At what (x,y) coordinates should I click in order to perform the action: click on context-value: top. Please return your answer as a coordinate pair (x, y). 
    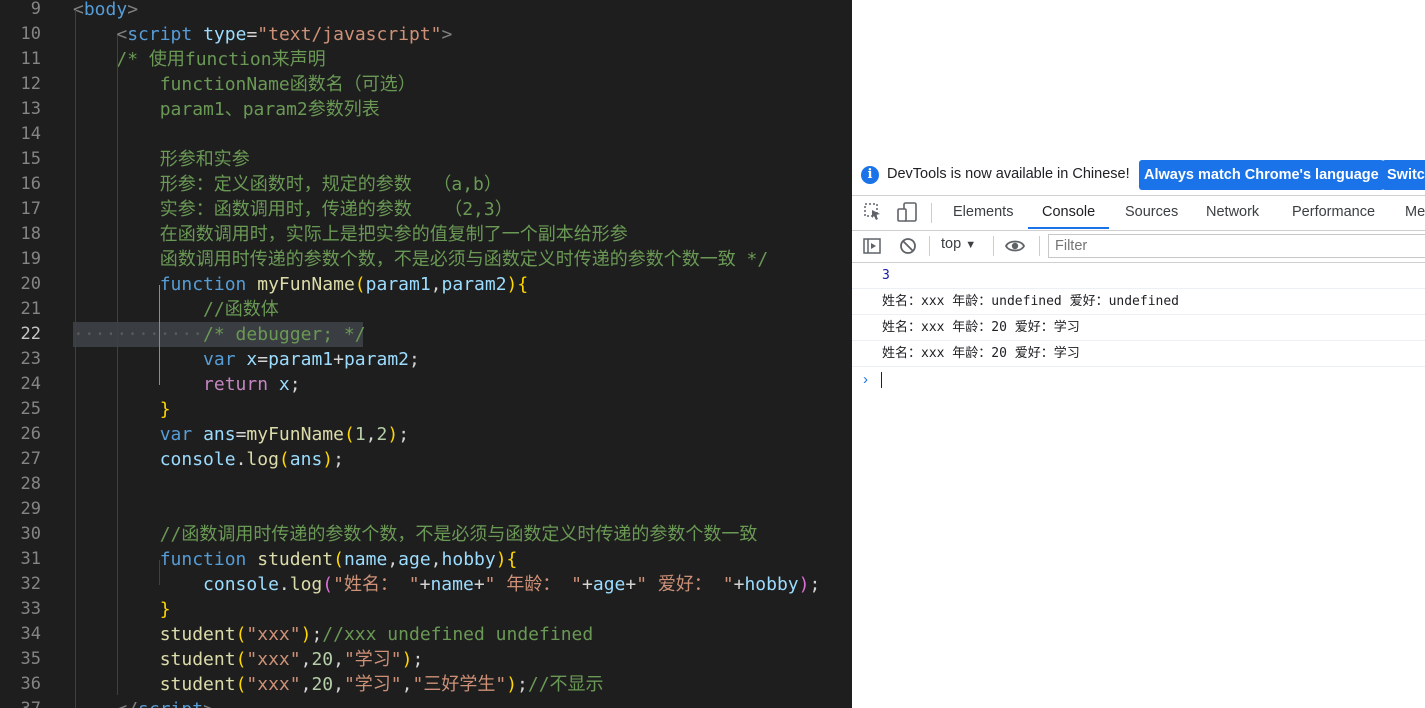
    Looking at the image, I should click on (951, 244).